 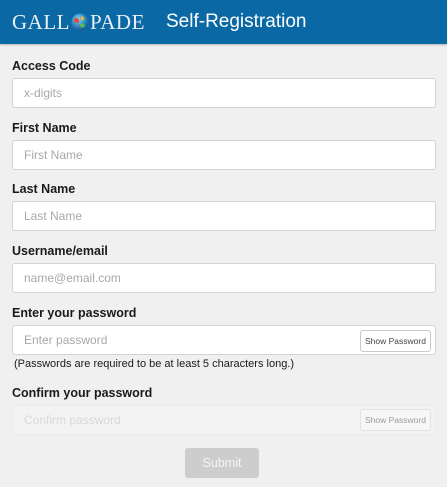 What do you see at coordinates (395, 341) in the screenshot?
I see `show-password-button: Show Password` at bounding box center [395, 341].